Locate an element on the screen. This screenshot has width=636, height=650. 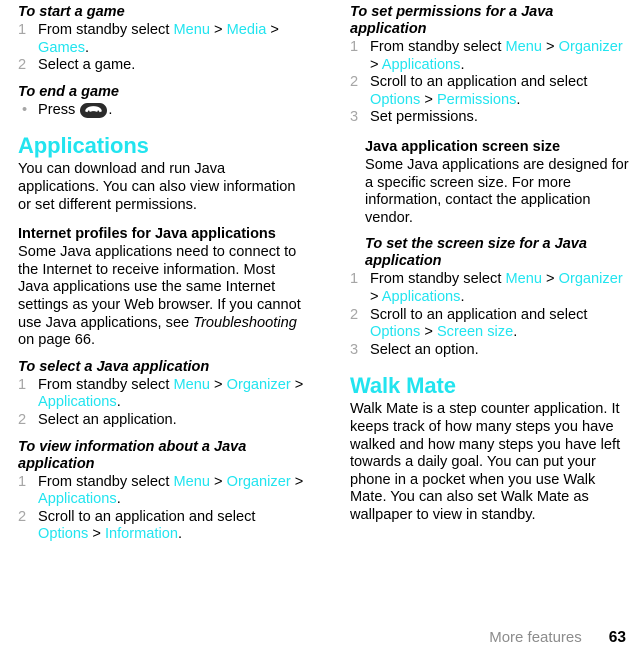
heading-java-application-screen-size: Java application screen size is located at coordinates (463, 146).